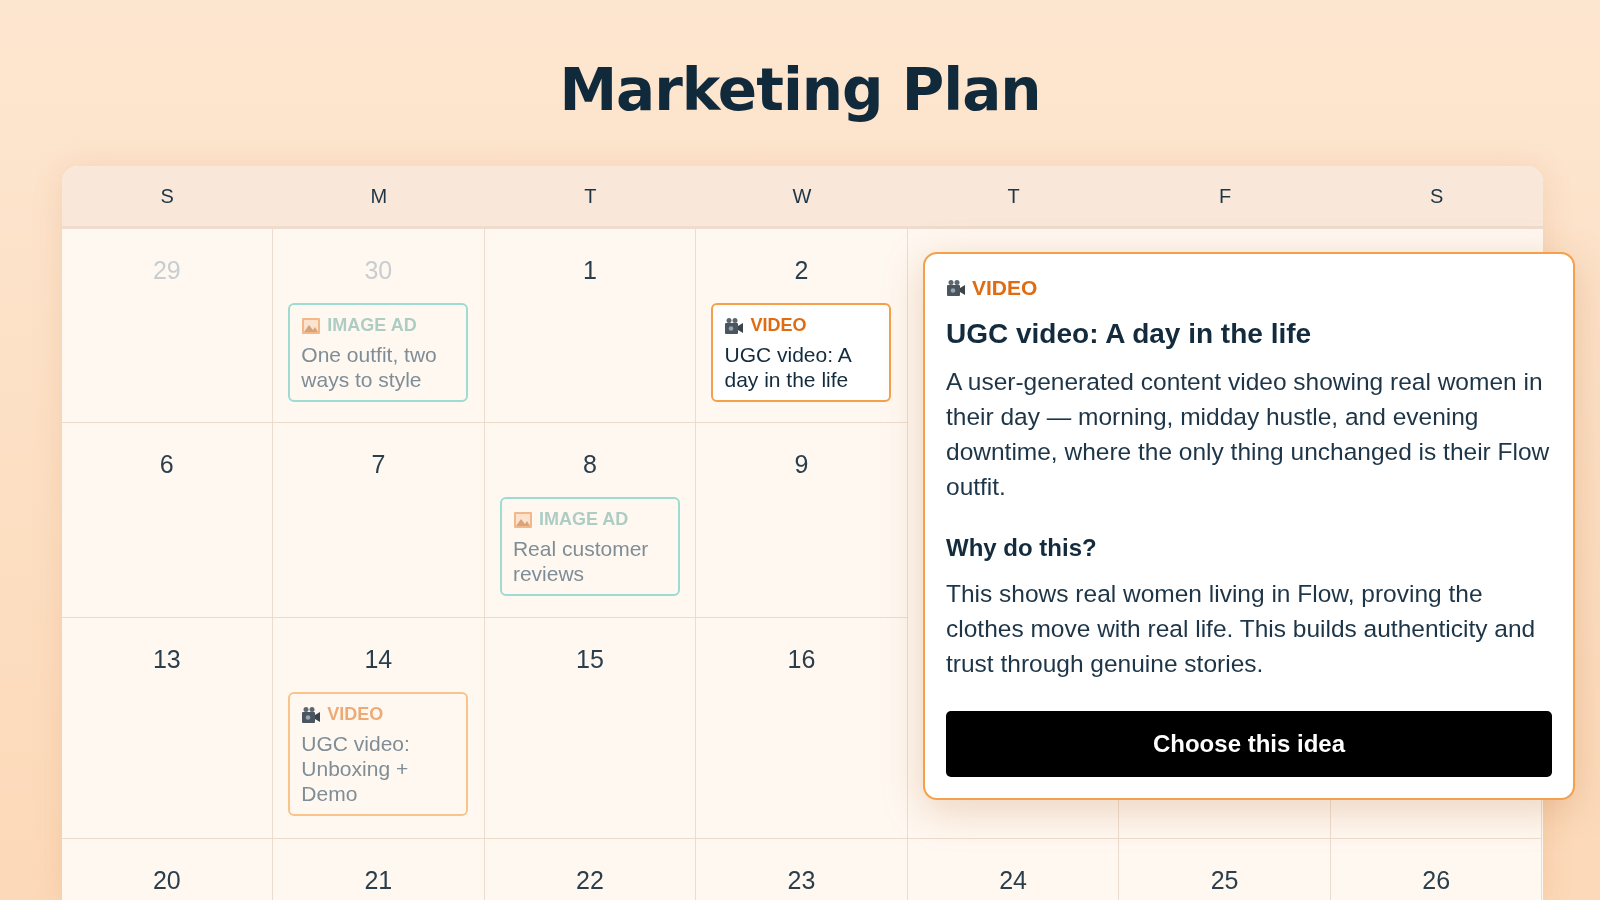  I want to click on day-number: 1, so click(589, 270).